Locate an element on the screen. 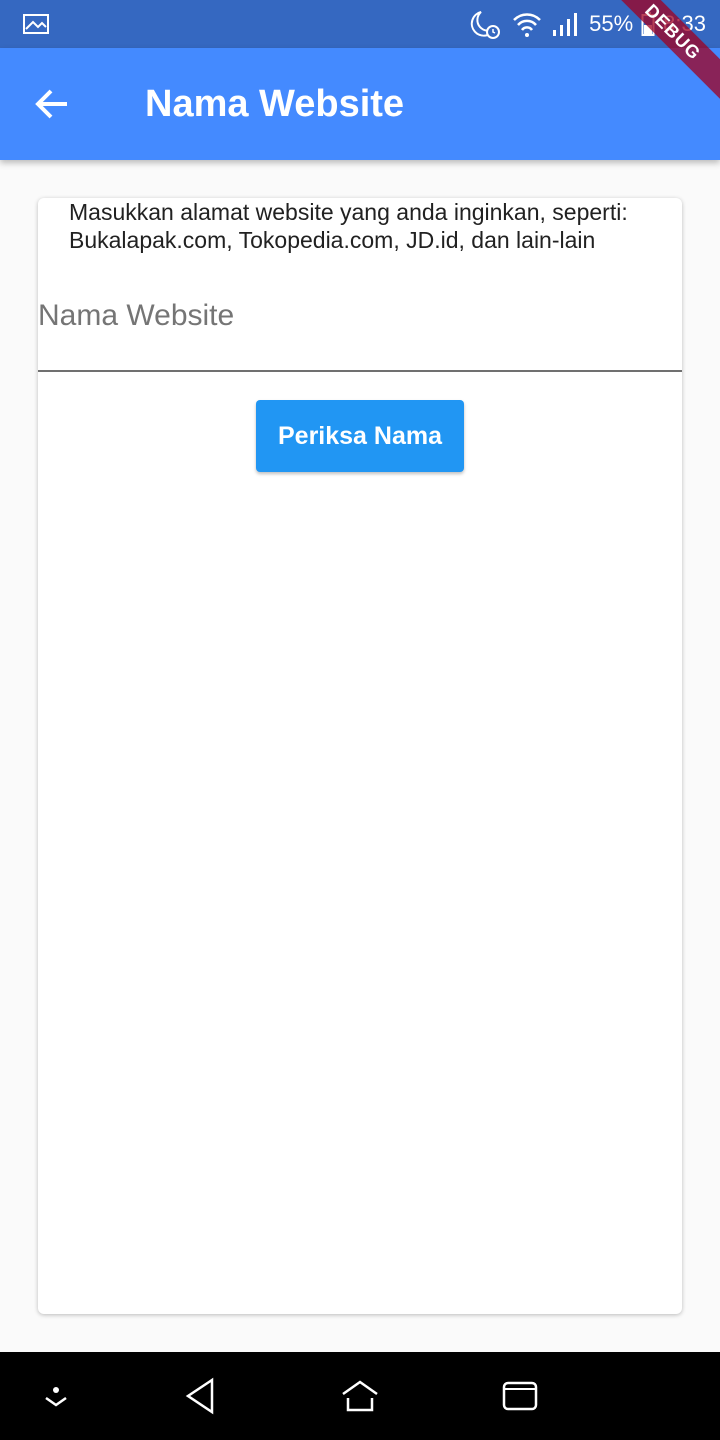 The image size is (720, 1440). website-name-input is located at coordinates (360, 329).